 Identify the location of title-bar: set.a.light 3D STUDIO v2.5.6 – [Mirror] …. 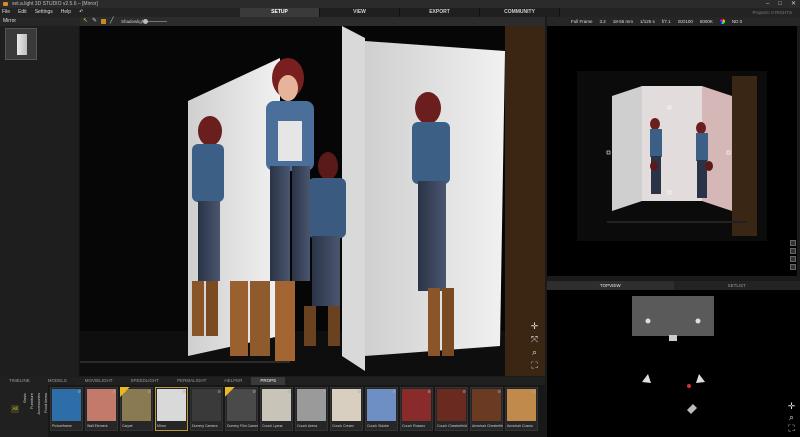
(400, 4).